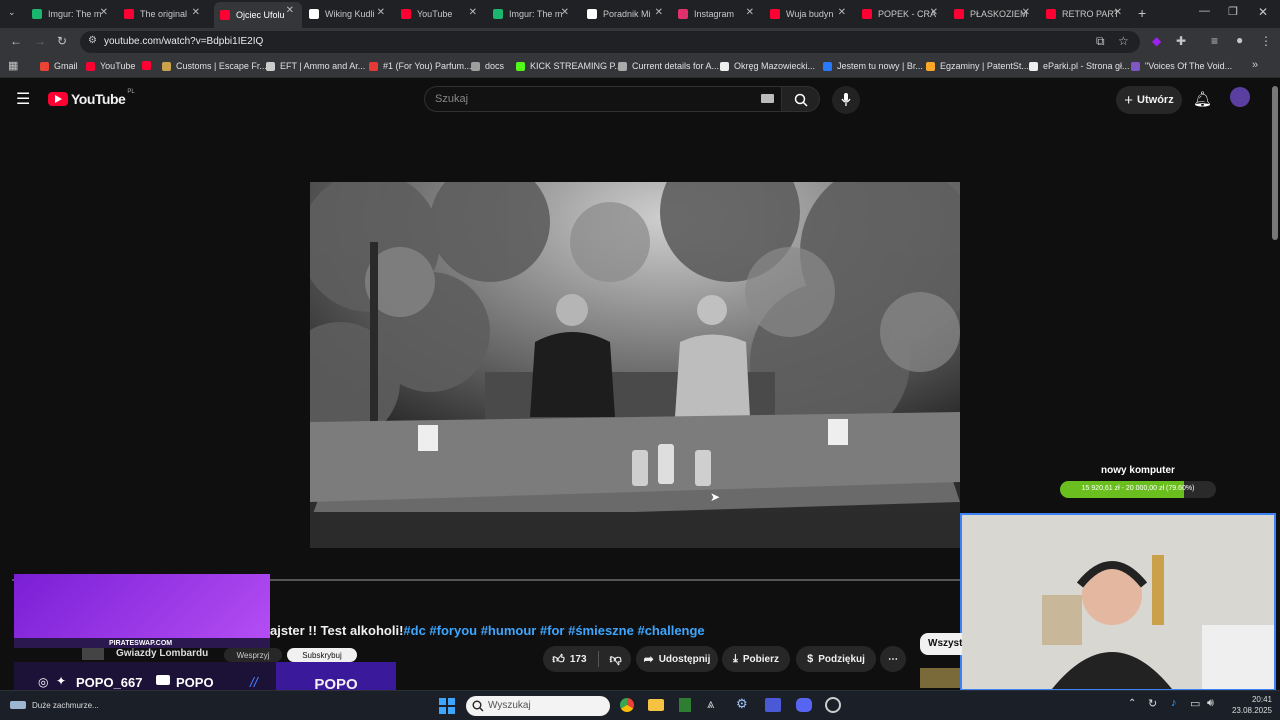  Describe the element at coordinates (59, 66) in the screenshot. I see `bookmark-item: Gmail` at that location.